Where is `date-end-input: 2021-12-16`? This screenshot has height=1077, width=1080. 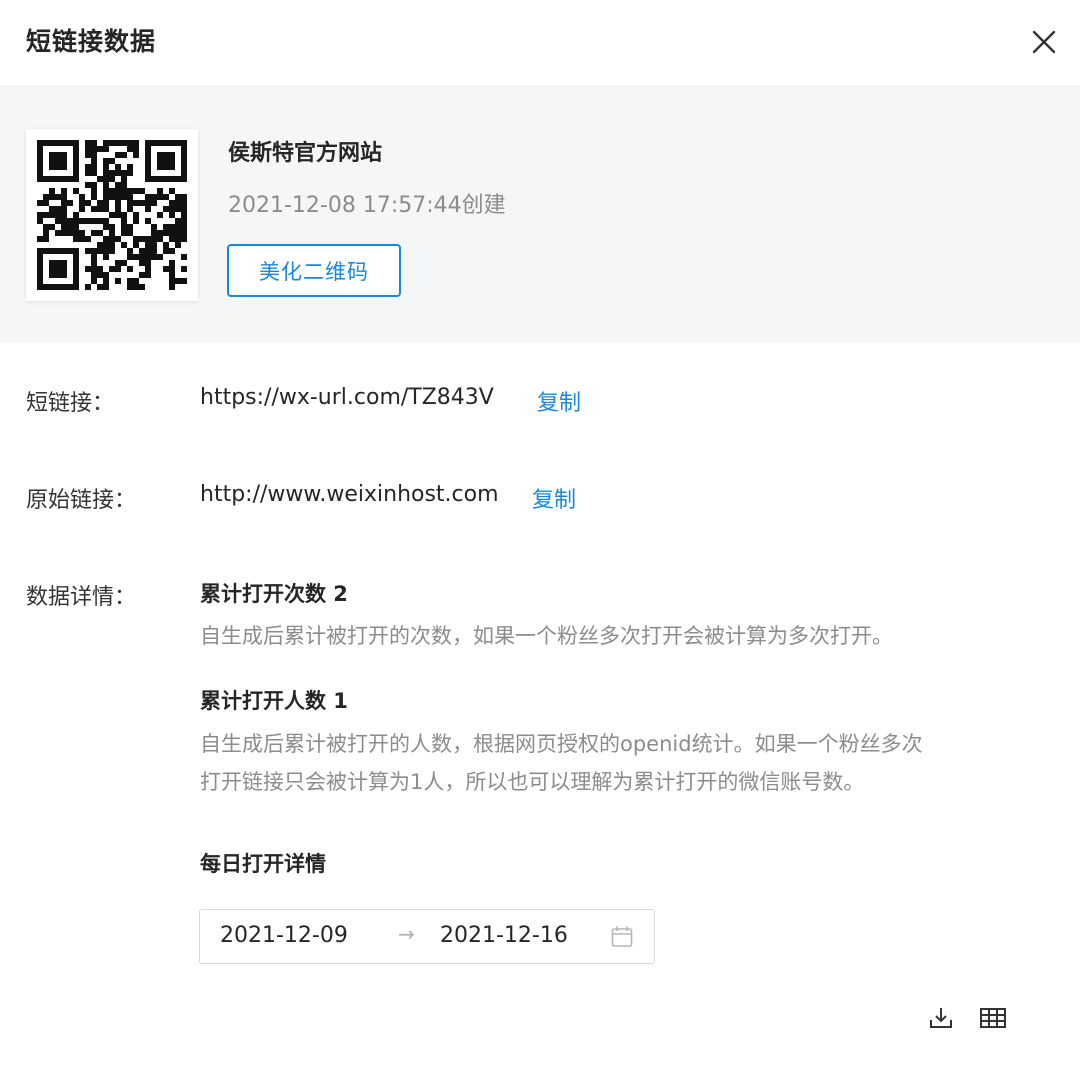 date-end-input: 2021-12-16 is located at coordinates (504, 935).